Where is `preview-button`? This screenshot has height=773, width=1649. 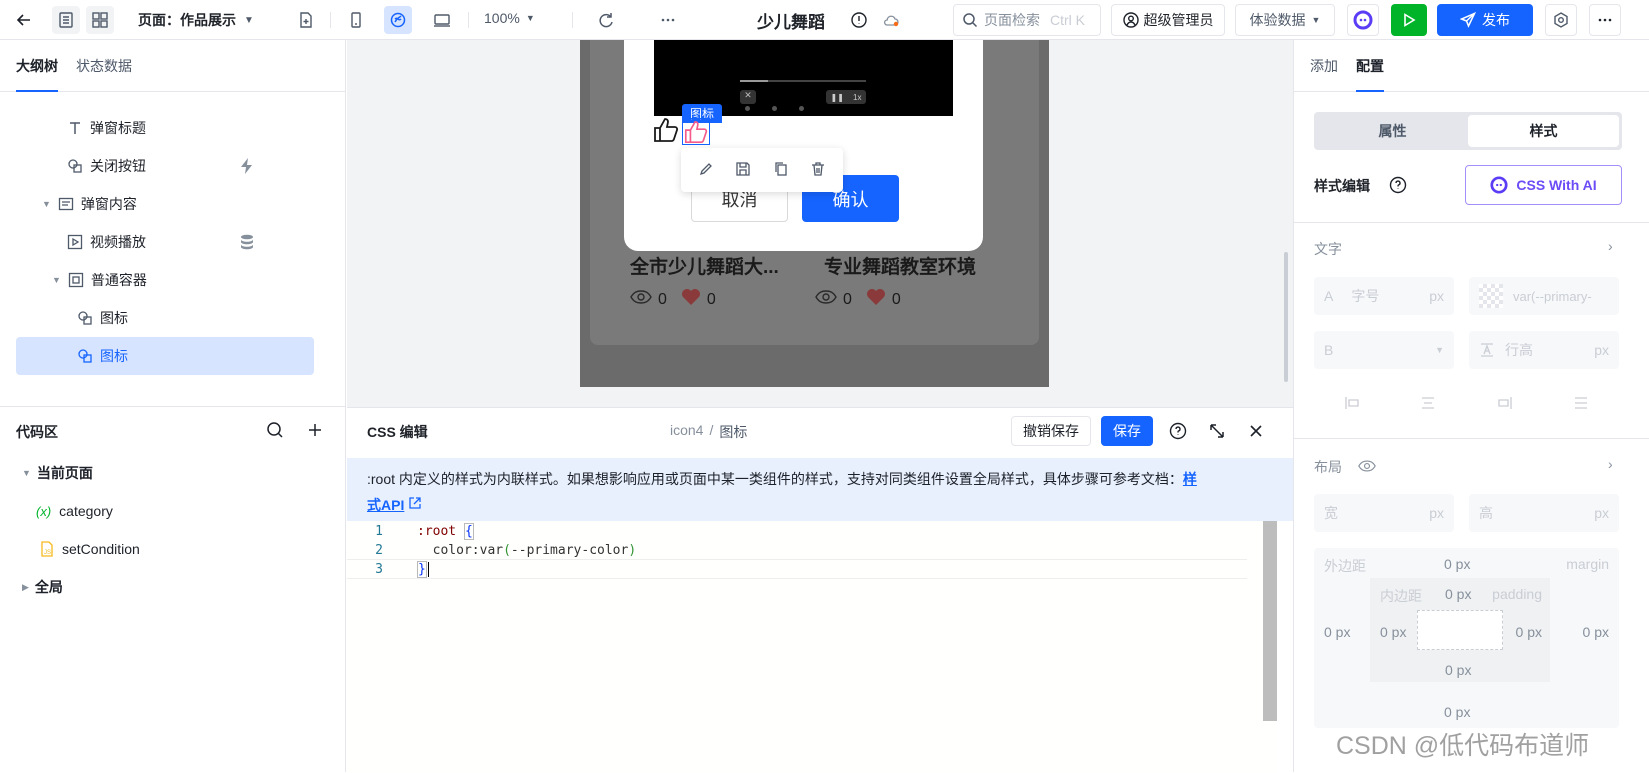 preview-button is located at coordinates (1409, 20).